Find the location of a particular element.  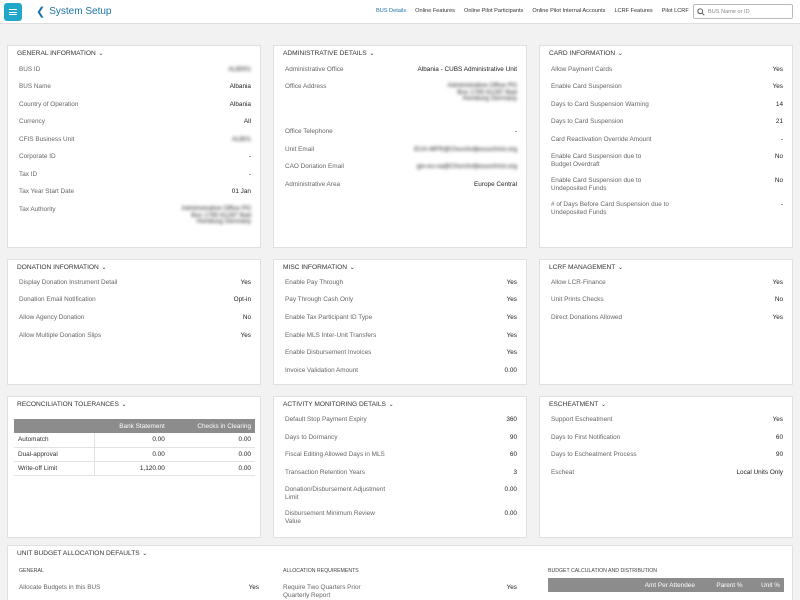

lcrf-management-title: LCRF MANAGEMENT ⌄ is located at coordinates (586, 267).